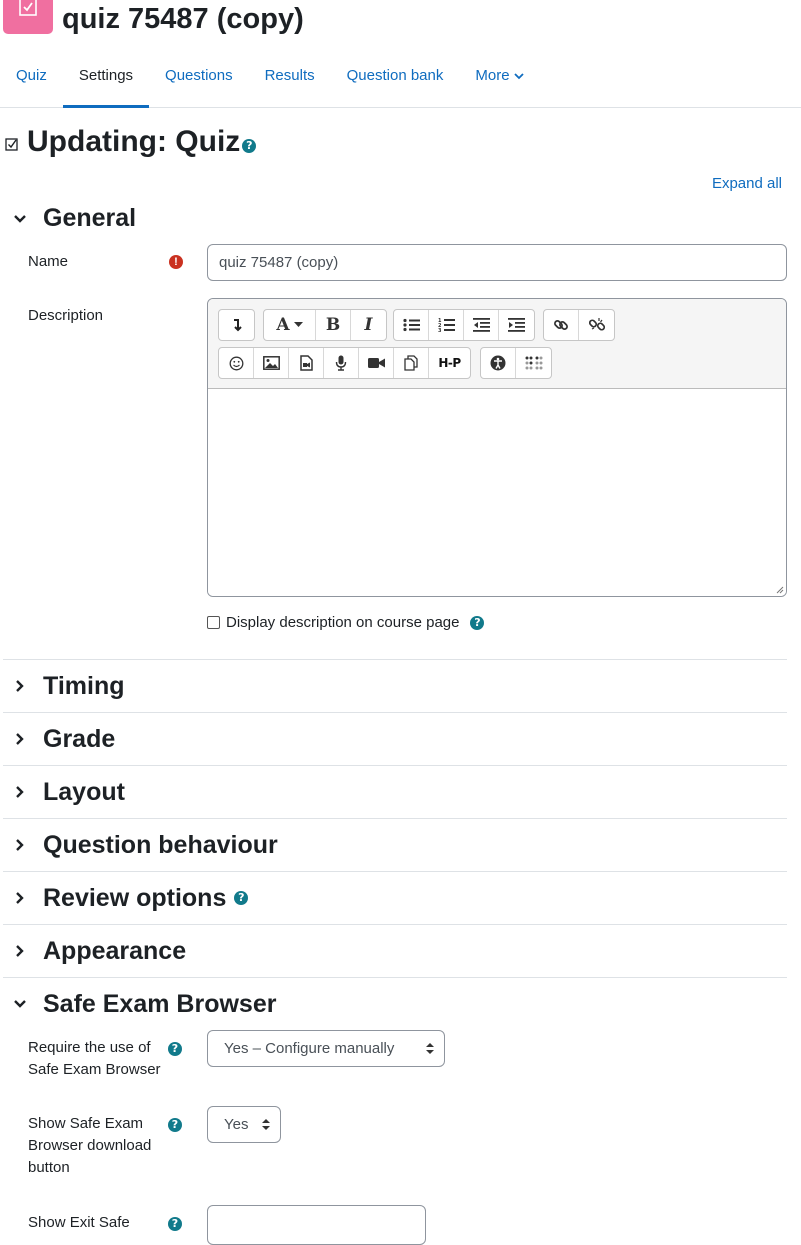  What do you see at coordinates (31, 78) in the screenshot?
I see `tab-quiz: Quiz` at bounding box center [31, 78].